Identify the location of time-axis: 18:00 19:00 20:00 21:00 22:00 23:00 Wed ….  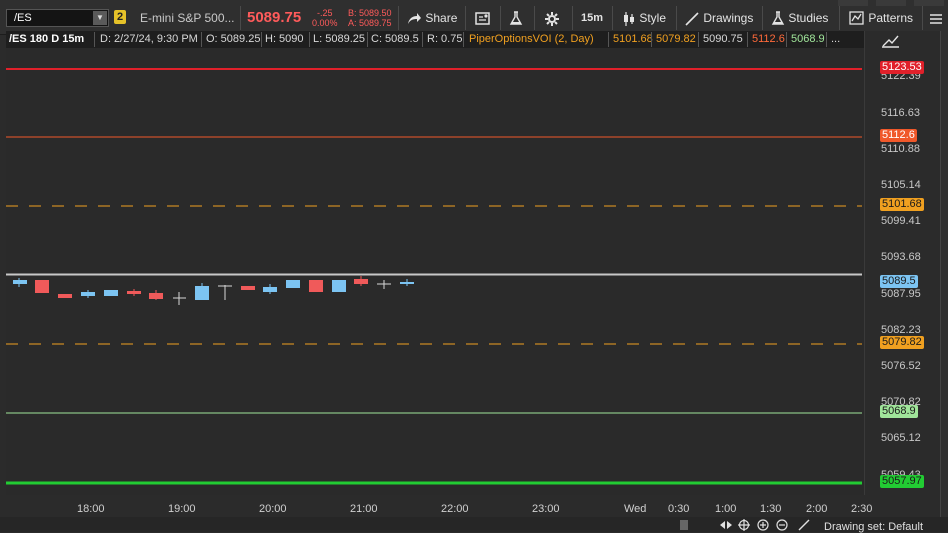
(473, 506).